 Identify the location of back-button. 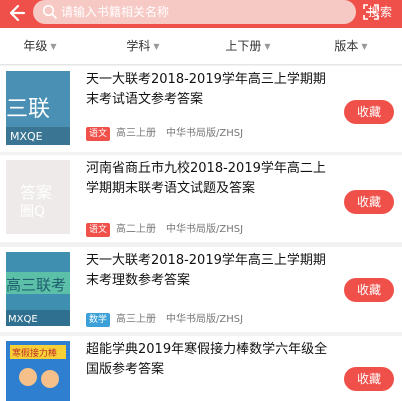
(15, 14).